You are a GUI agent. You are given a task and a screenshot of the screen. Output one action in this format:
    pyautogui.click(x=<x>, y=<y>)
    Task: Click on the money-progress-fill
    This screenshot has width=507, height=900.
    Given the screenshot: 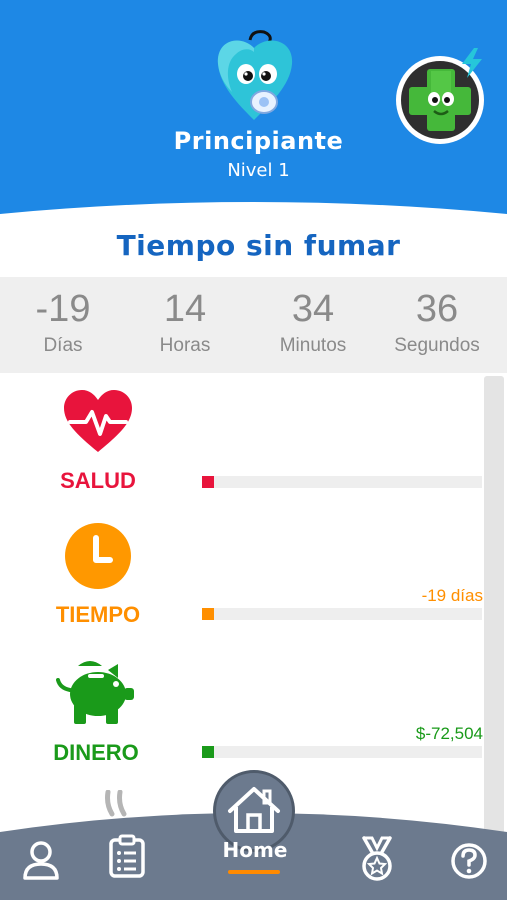 What is the action you would take?
    pyautogui.click(x=208, y=752)
    